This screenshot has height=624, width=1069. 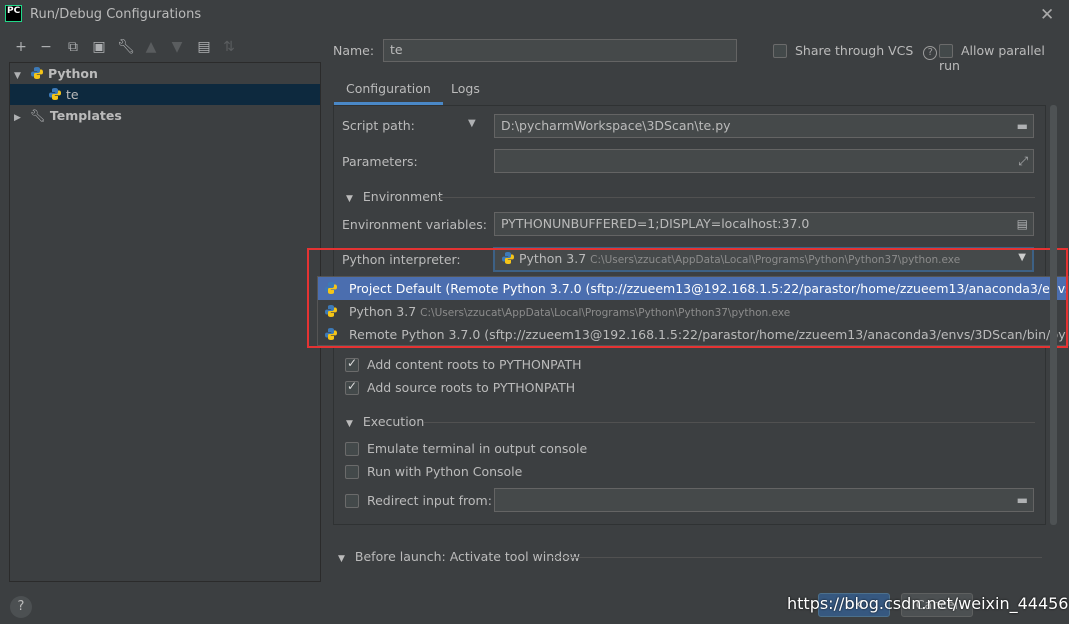 What do you see at coordinates (20, 76) in the screenshot?
I see `expand-arrow-icon: ▼` at bounding box center [20, 76].